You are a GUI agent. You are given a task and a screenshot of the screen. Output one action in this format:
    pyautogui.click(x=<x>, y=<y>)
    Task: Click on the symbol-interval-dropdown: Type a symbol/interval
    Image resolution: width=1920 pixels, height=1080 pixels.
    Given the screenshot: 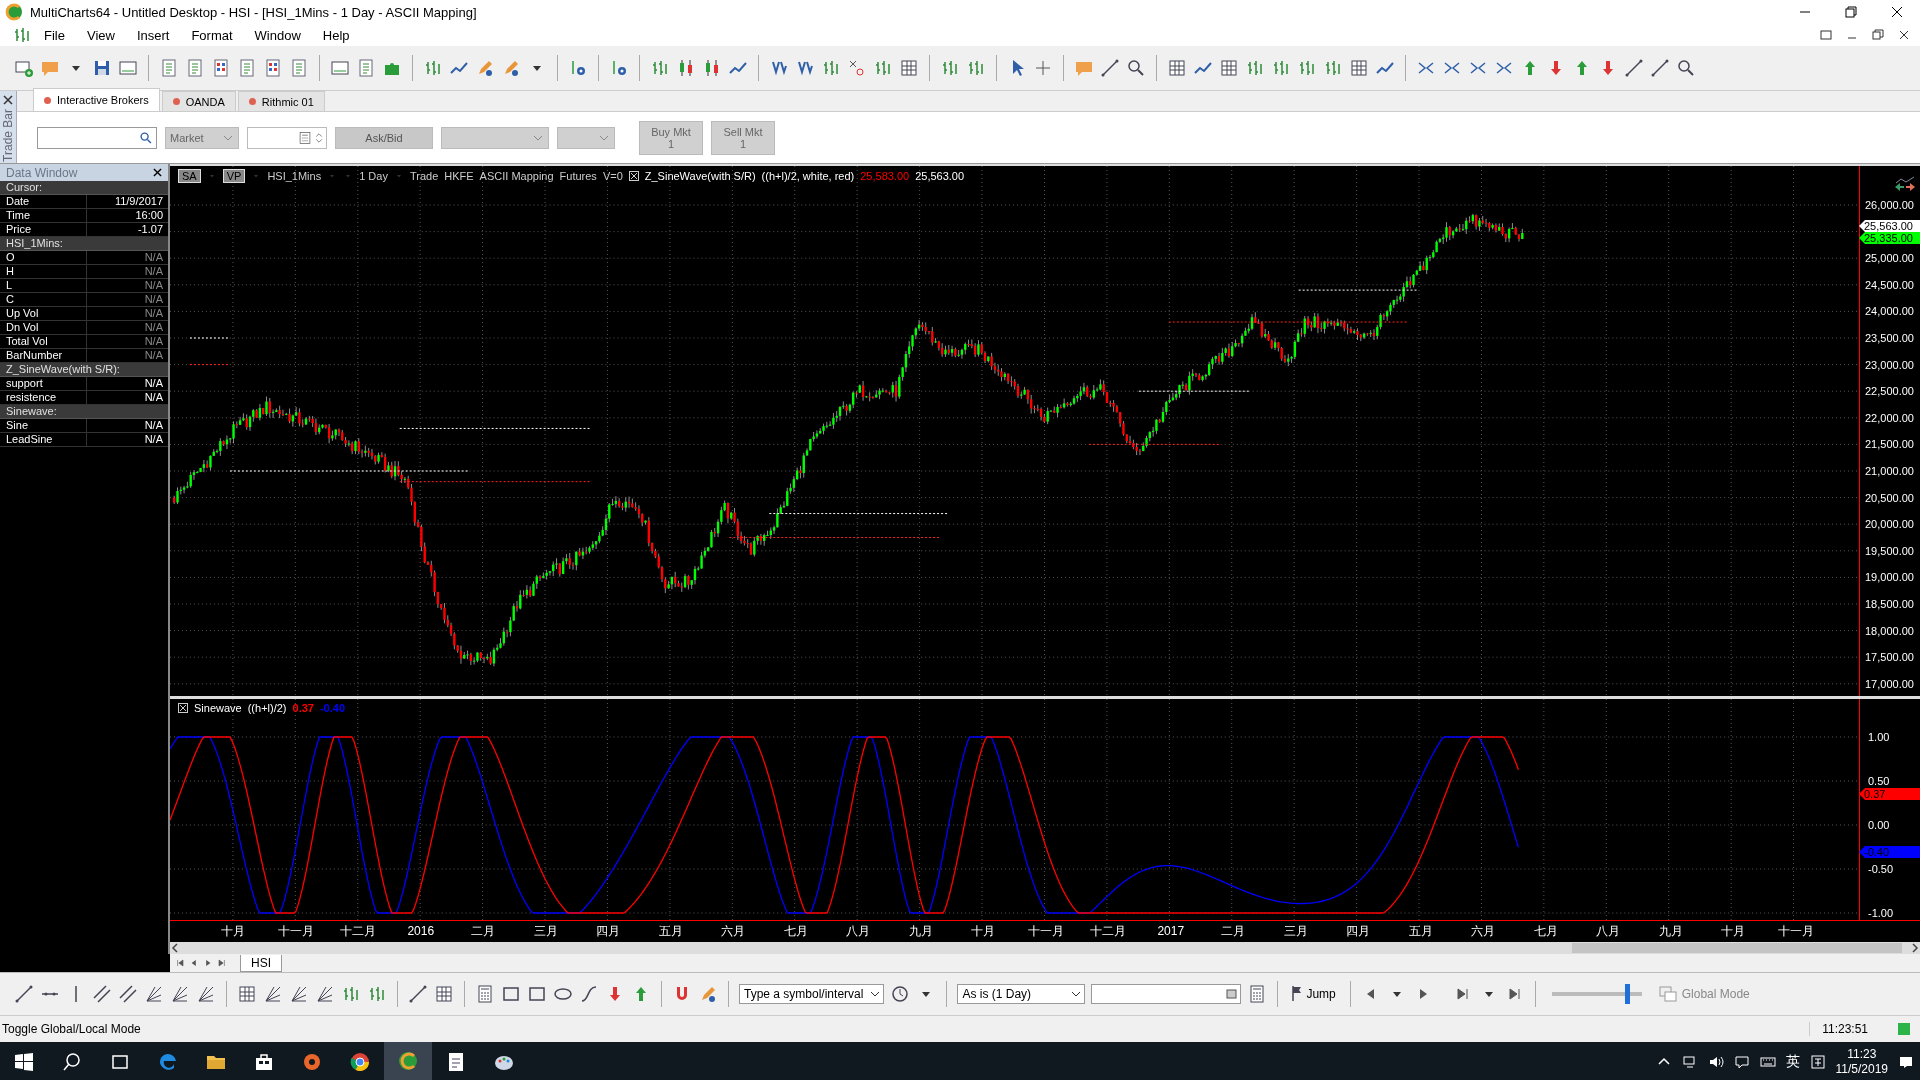 What is the action you would take?
    pyautogui.click(x=812, y=994)
    